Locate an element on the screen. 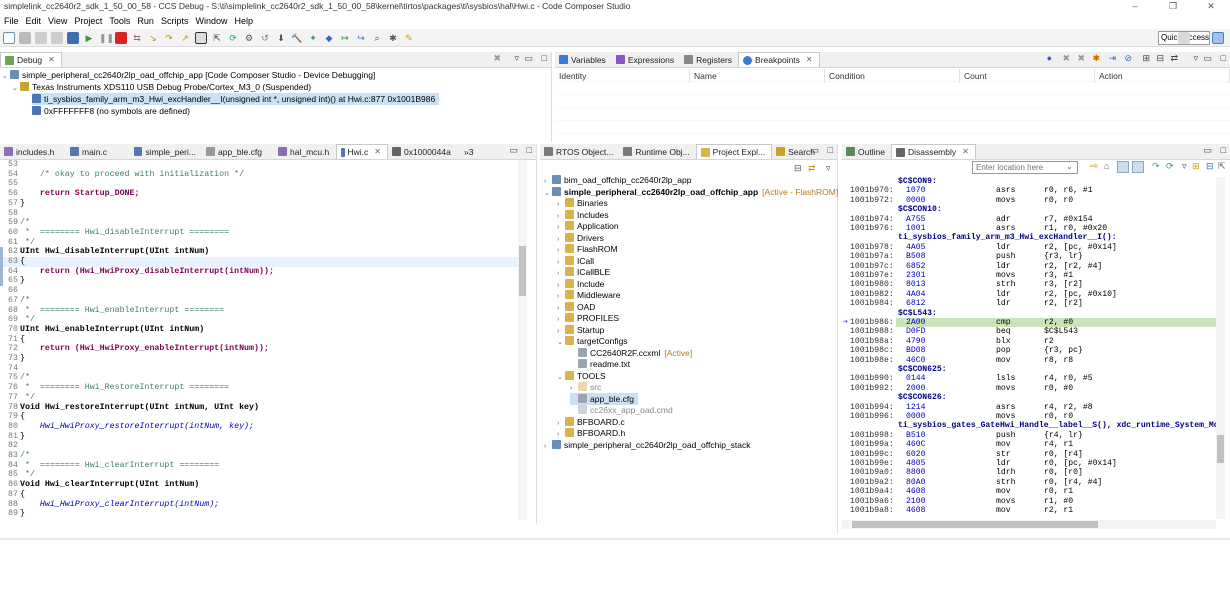  close-icon: ✕ is located at coordinates (51, 60).